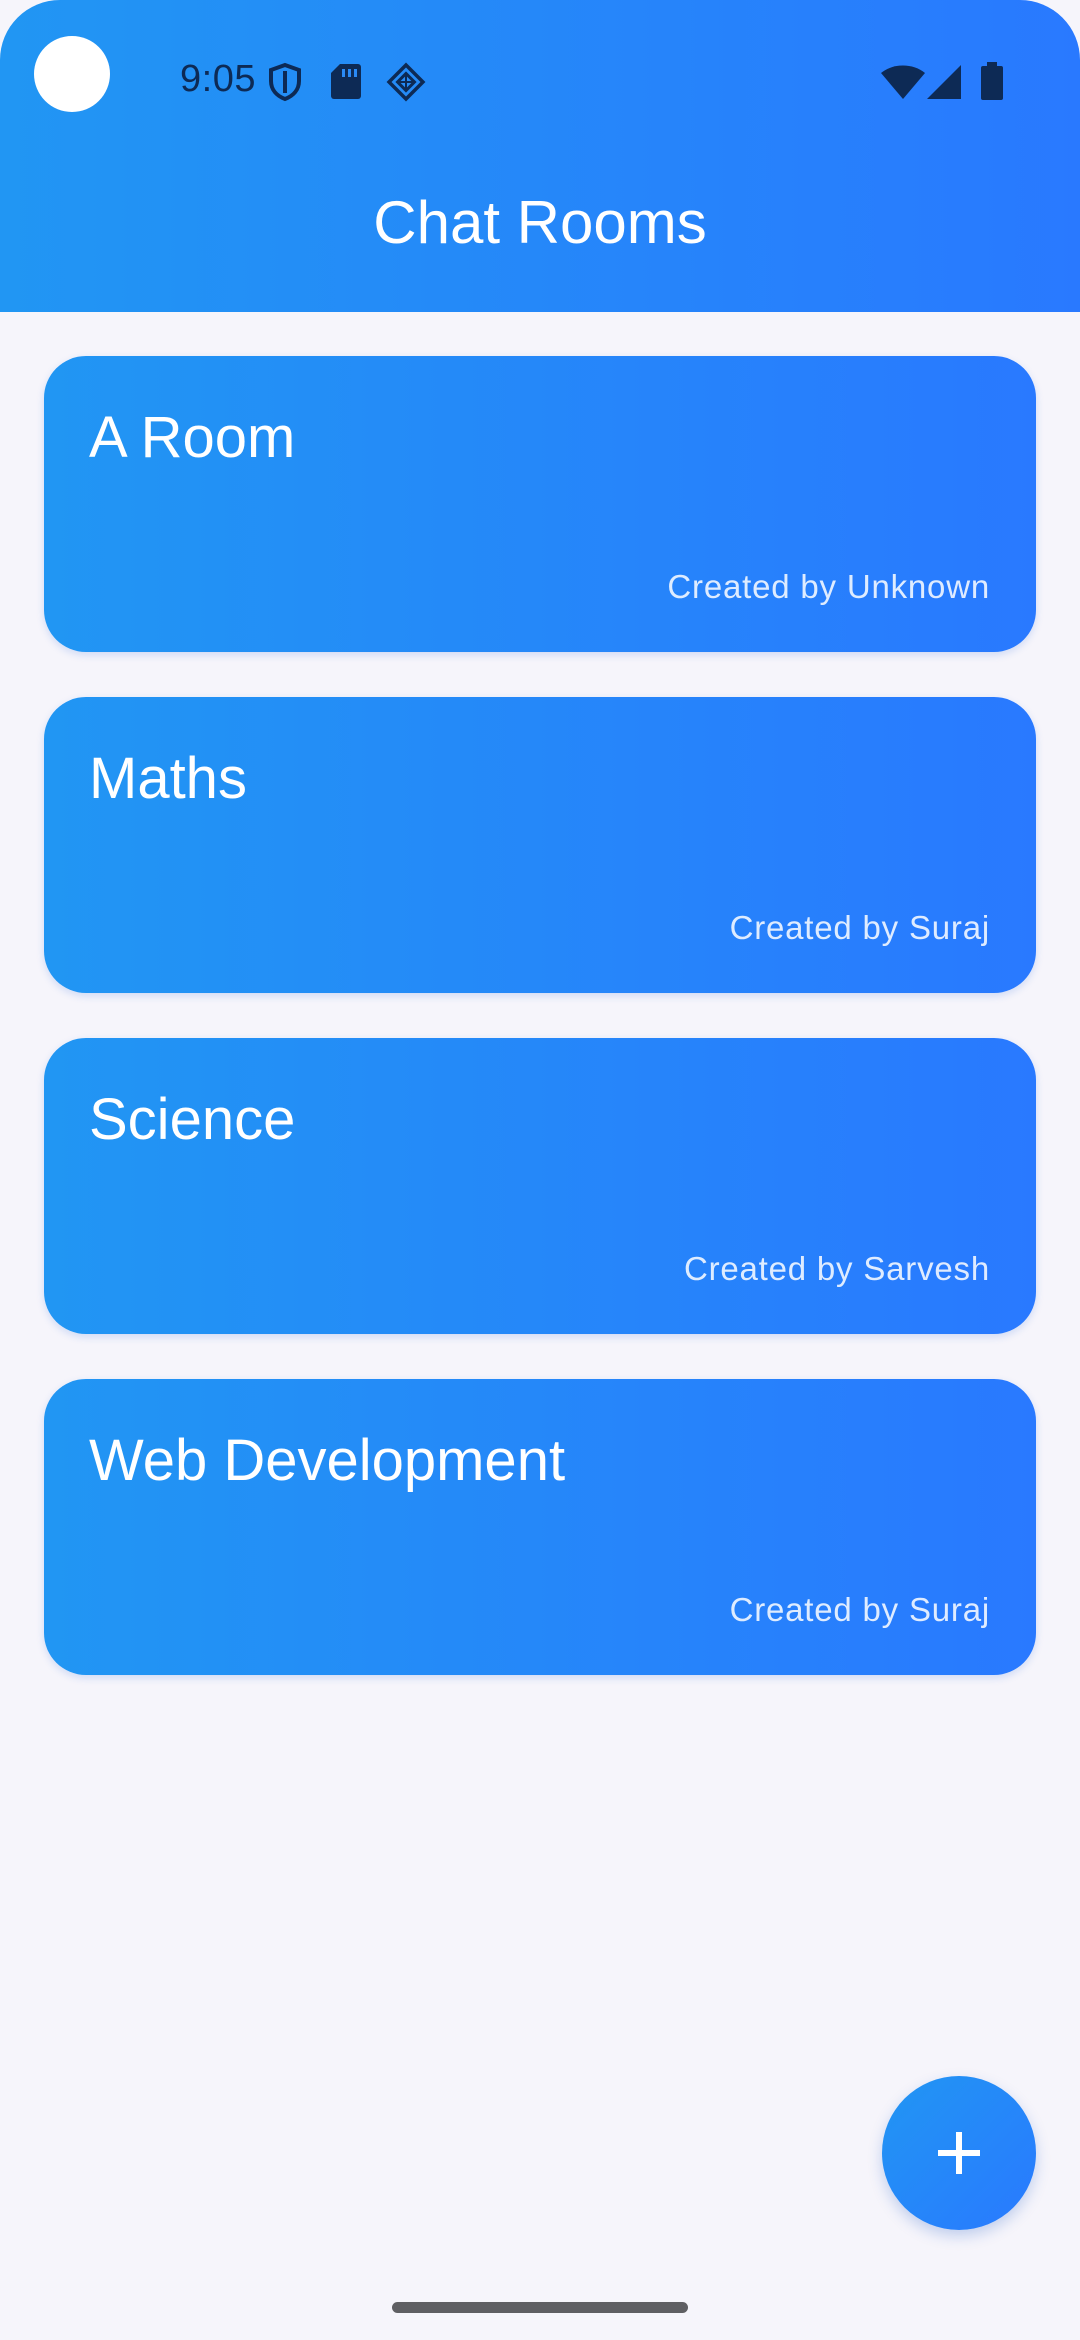  Describe the element at coordinates (992, 82) in the screenshot. I see `battery-icon` at that location.